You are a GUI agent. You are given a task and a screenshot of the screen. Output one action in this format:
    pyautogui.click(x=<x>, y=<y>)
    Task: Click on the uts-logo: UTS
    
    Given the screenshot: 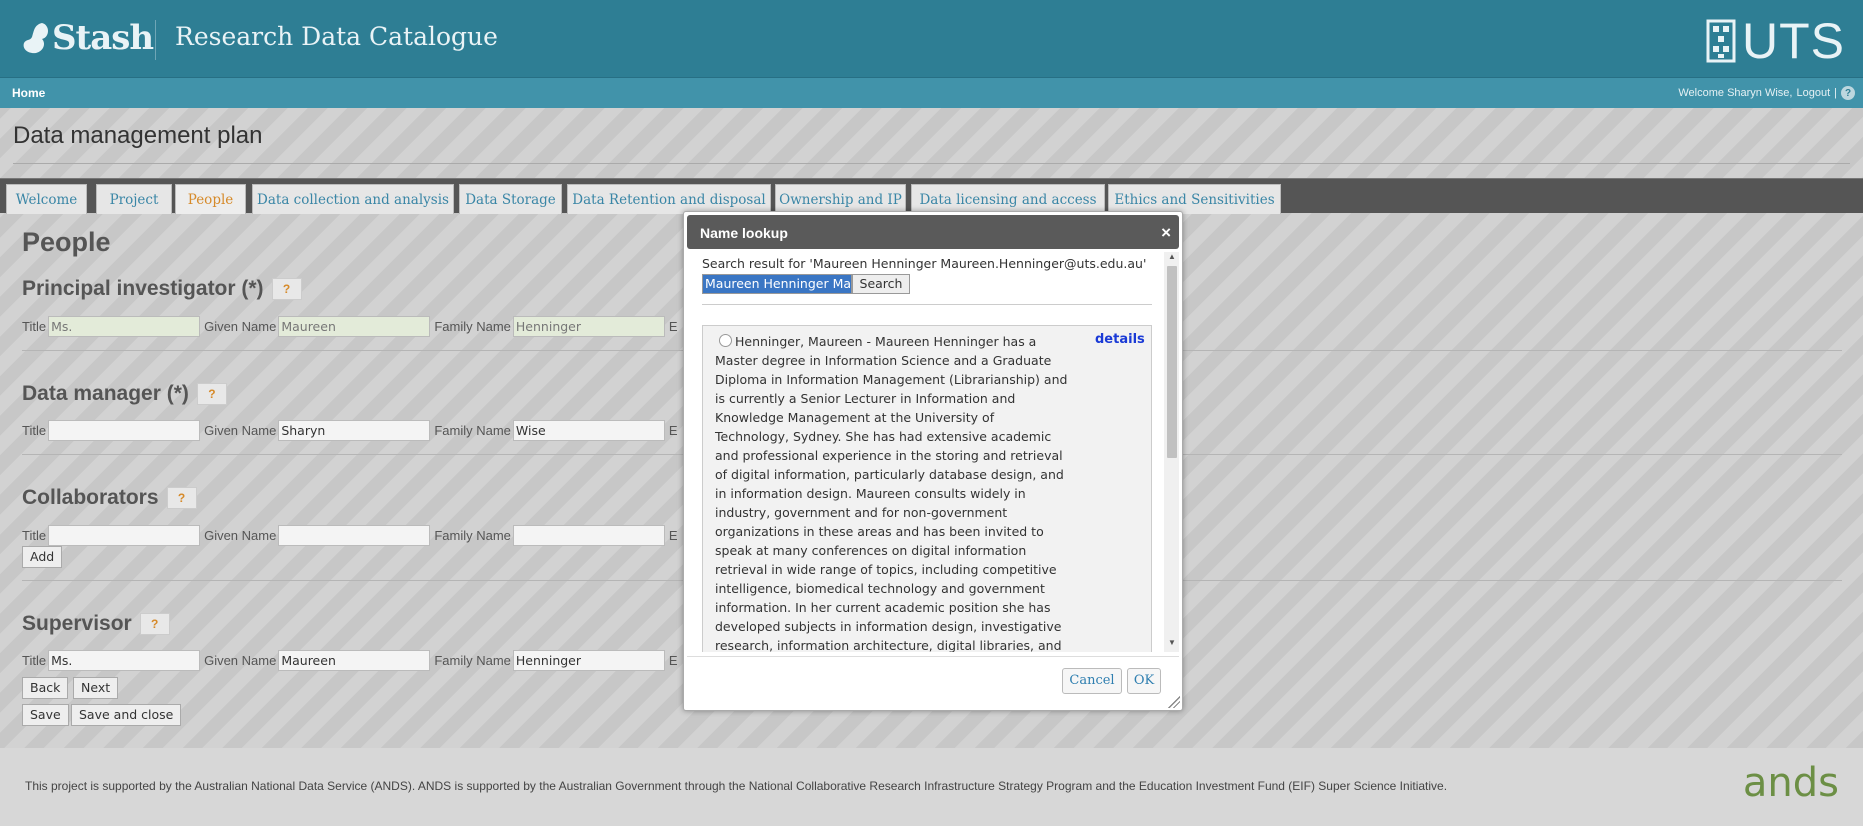 What is the action you would take?
    pyautogui.click(x=1775, y=41)
    